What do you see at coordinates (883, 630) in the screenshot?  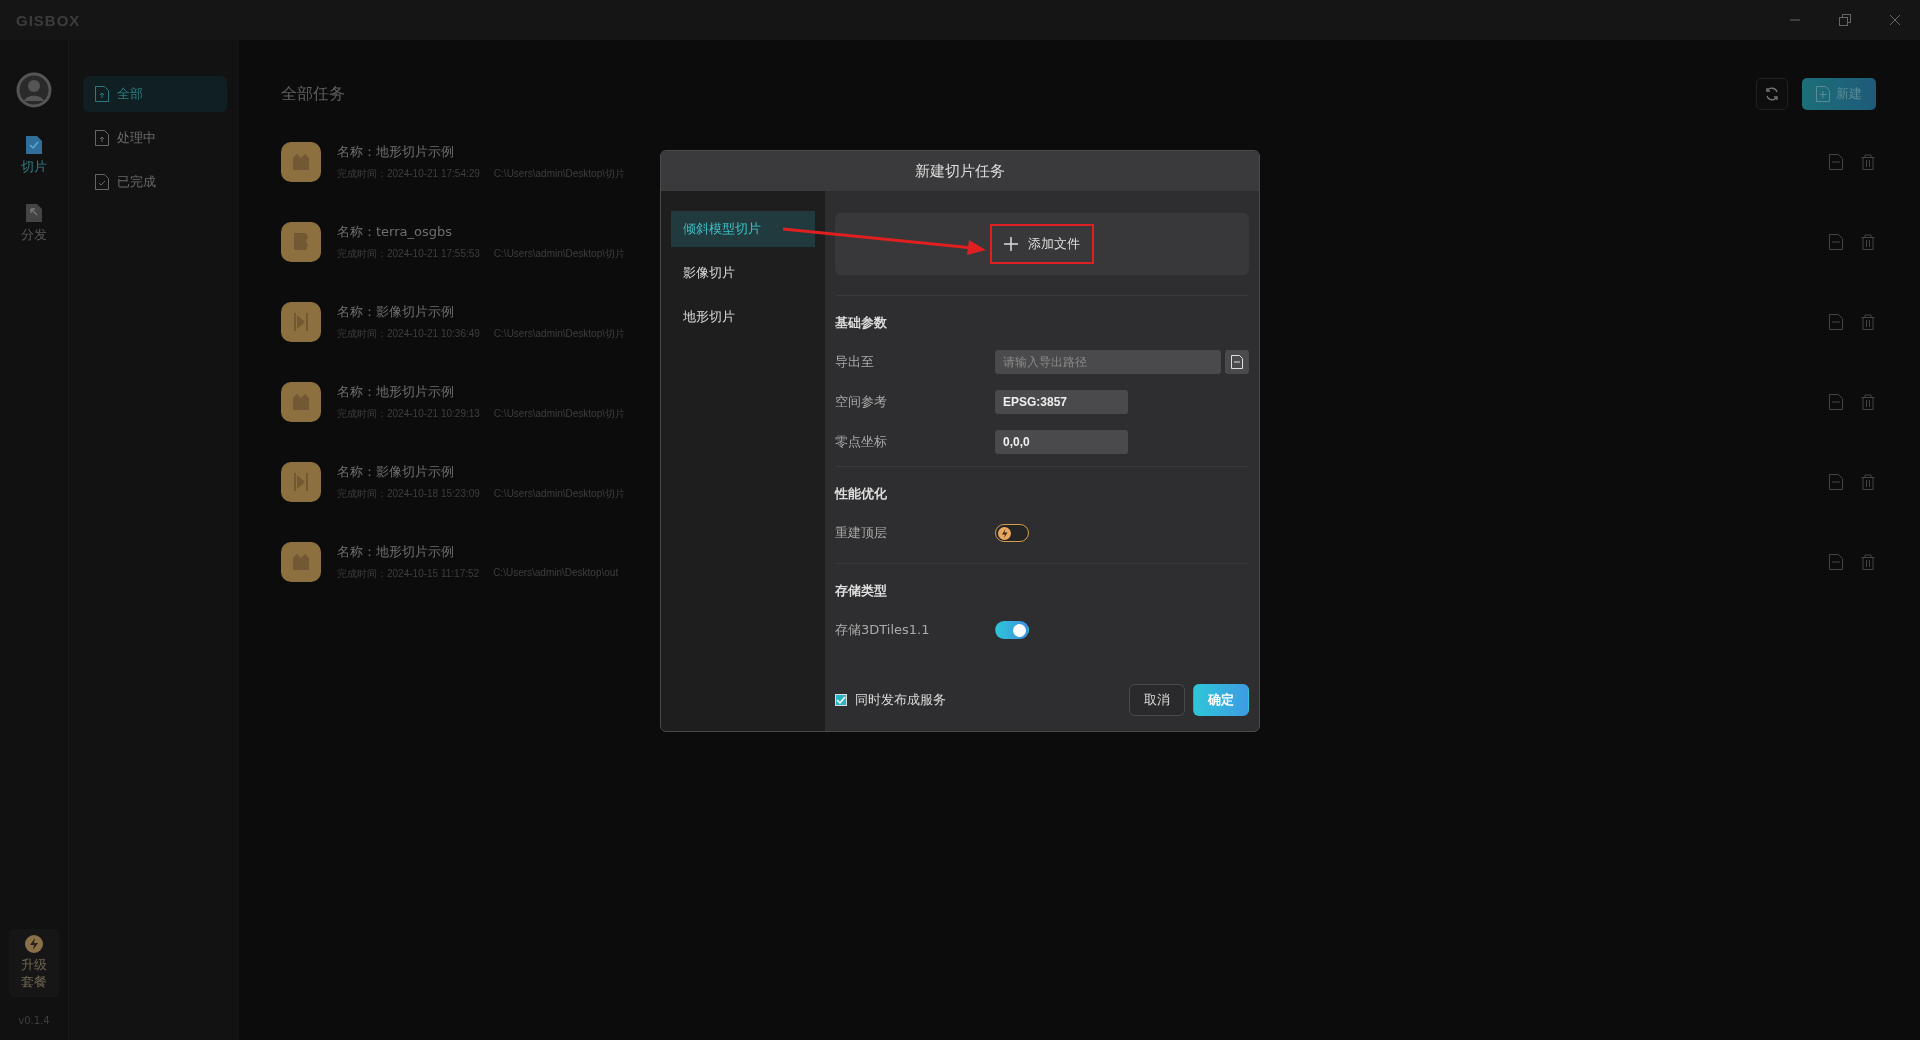 I see `field-label: 存储3DTiles1.1` at bounding box center [883, 630].